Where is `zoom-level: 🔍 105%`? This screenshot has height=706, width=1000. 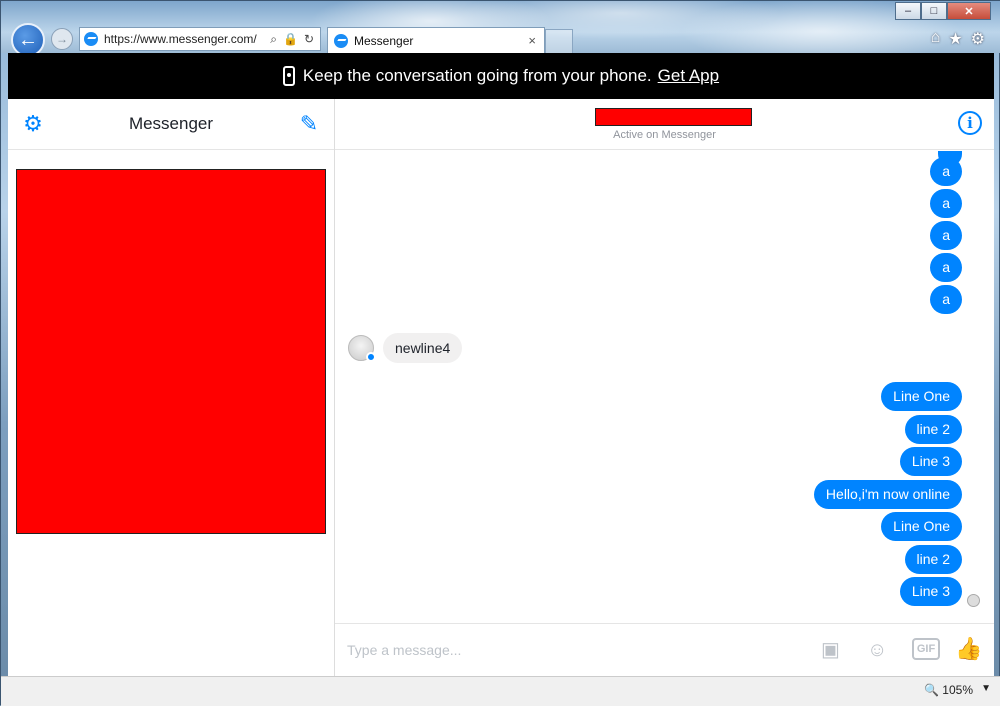 zoom-level: 🔍 105% is located at coordinates (948, 690).